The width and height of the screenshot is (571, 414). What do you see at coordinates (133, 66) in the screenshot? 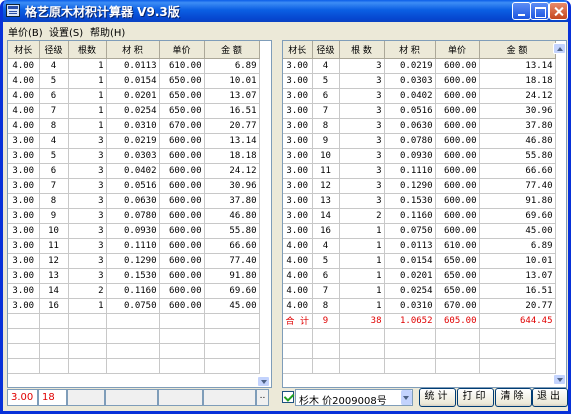
I see `cell-volume: 0.0113` at bounding box center [133, 66].